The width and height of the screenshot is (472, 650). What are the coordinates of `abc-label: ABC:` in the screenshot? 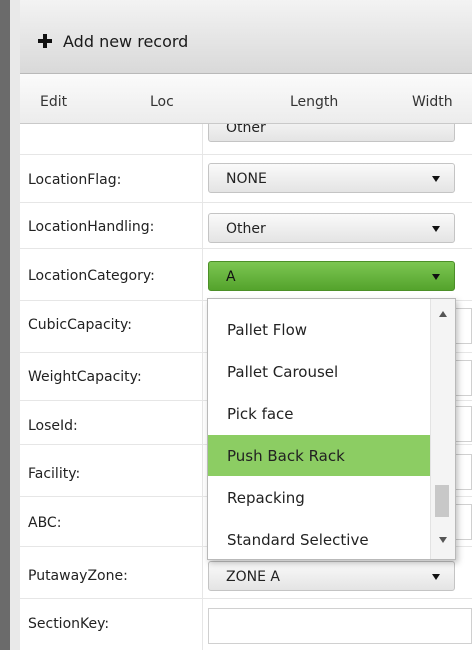 It's located at (45, 523).